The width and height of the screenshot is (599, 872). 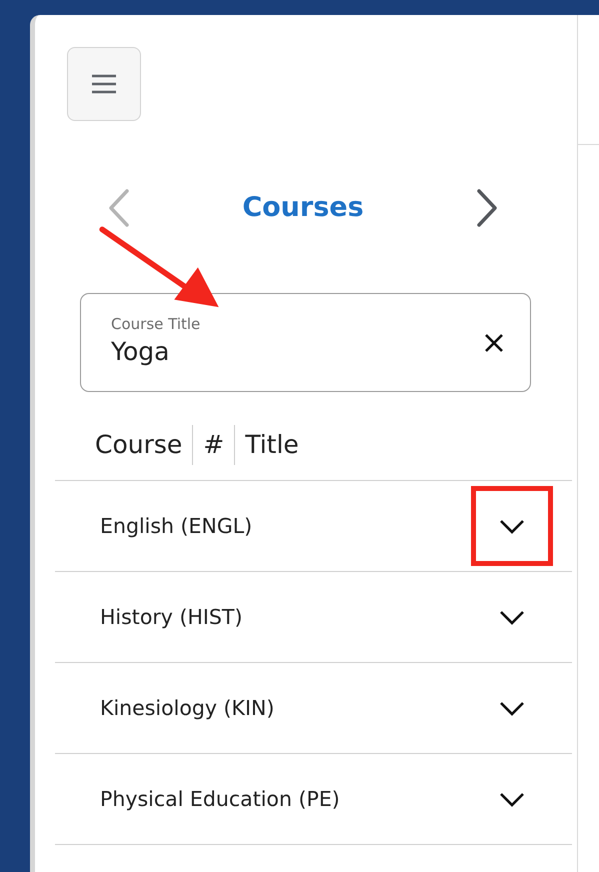 What do you see at coordinates (187, 708) in the screenshot?
I see `subject-name: Kinesiology (KIN)` at bounding box center [187, 708].